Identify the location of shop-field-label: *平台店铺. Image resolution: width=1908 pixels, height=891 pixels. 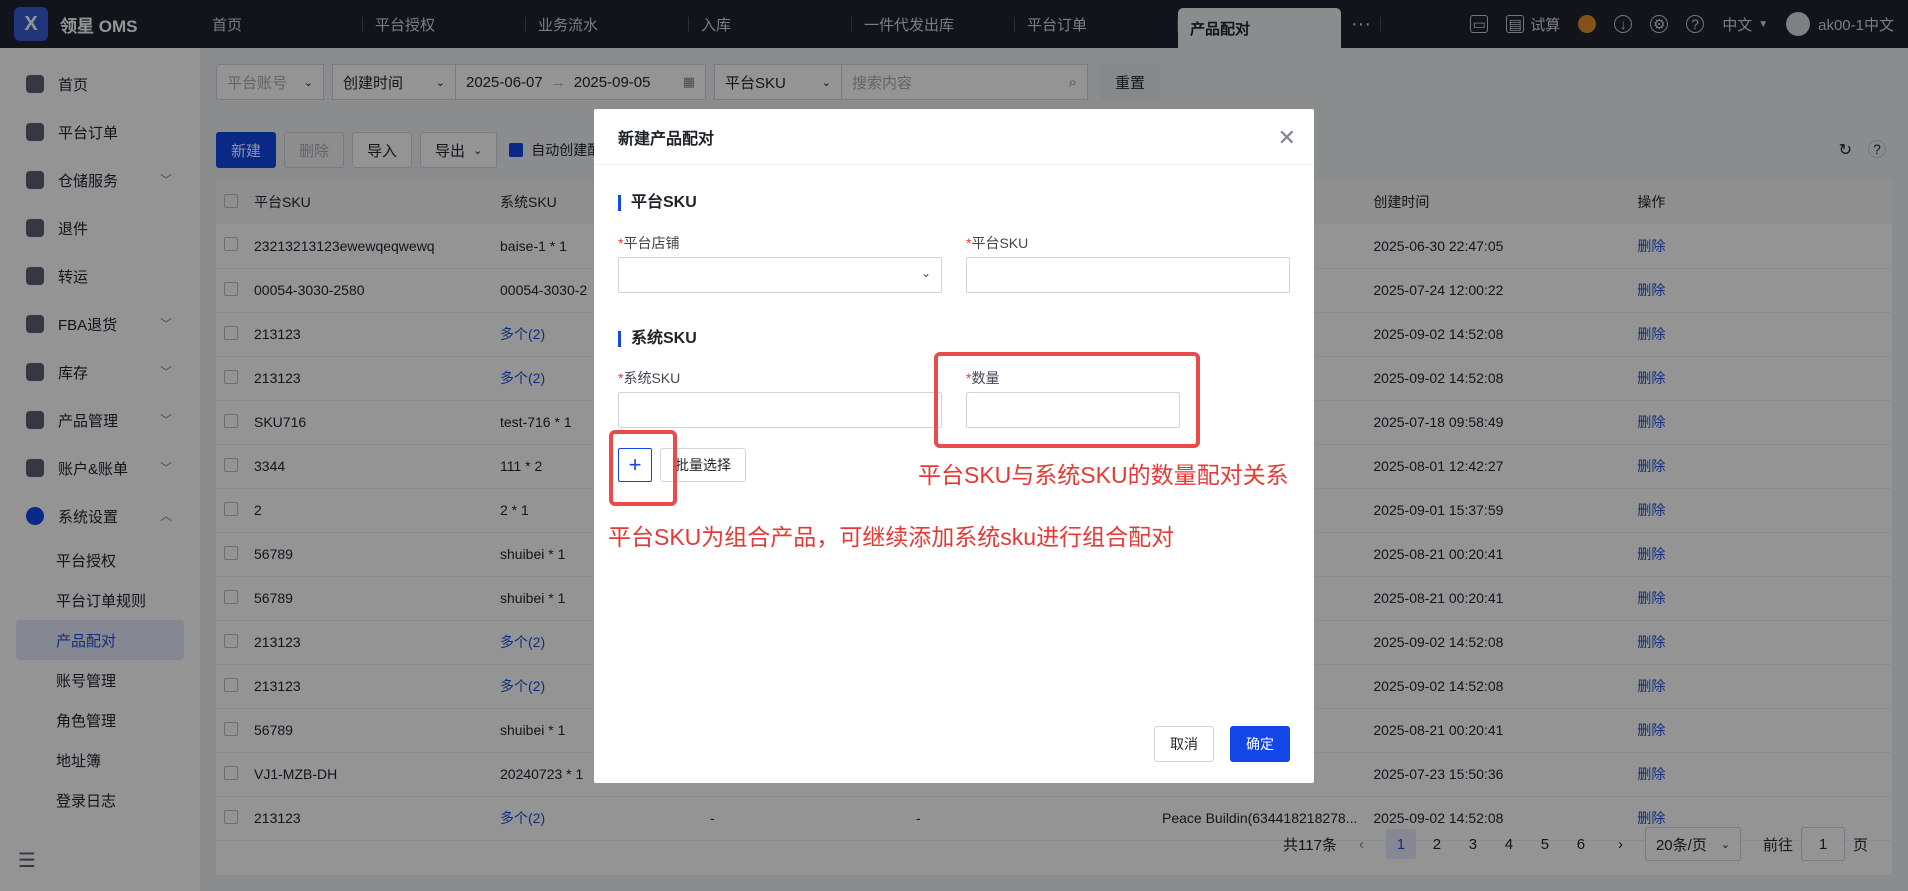
(648, 243).